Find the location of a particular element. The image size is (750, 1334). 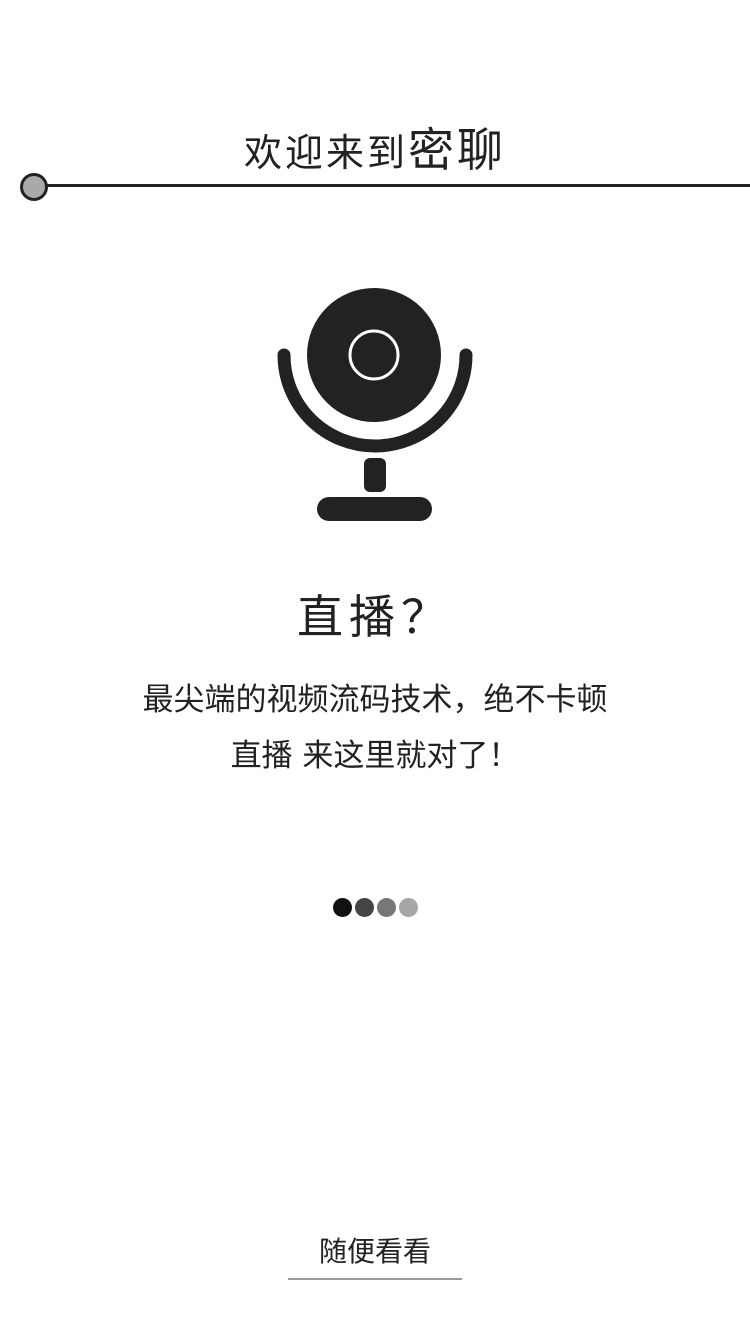

webcam-head is located at coordinates (374, 355).